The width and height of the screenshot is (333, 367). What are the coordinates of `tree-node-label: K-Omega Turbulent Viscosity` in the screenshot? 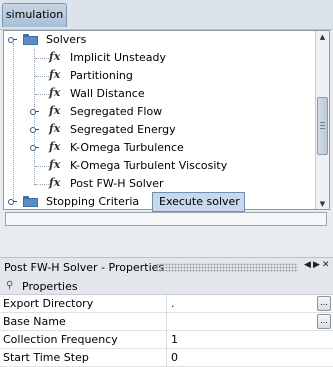 It's located at (149, 165).